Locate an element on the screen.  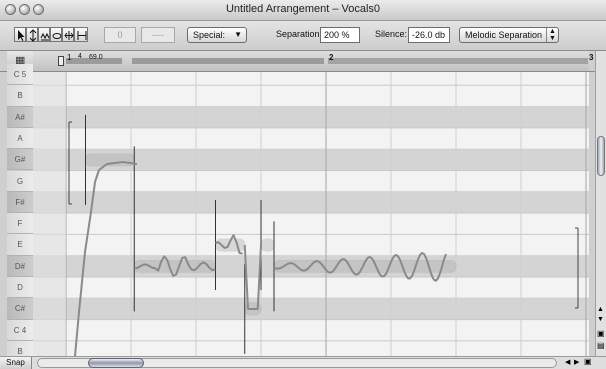
horizontal-scrollbar: Snap ◀ ▶ ▣ is located at coordinates (303, 362).